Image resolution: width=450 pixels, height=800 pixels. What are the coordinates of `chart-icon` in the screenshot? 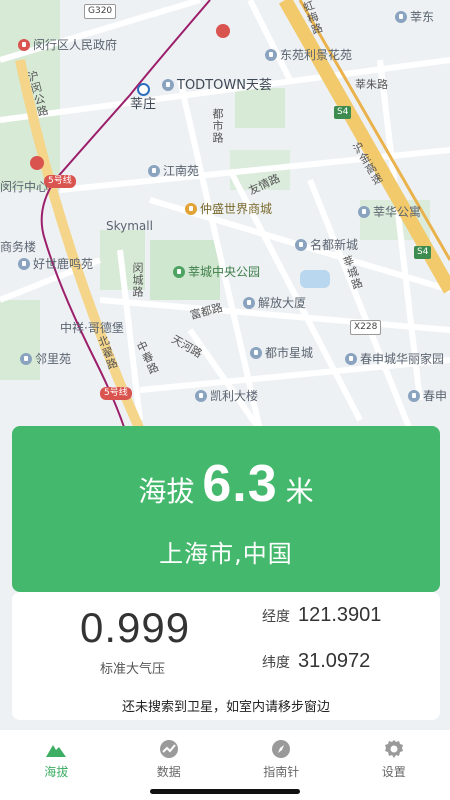 It's located at (169, 749).